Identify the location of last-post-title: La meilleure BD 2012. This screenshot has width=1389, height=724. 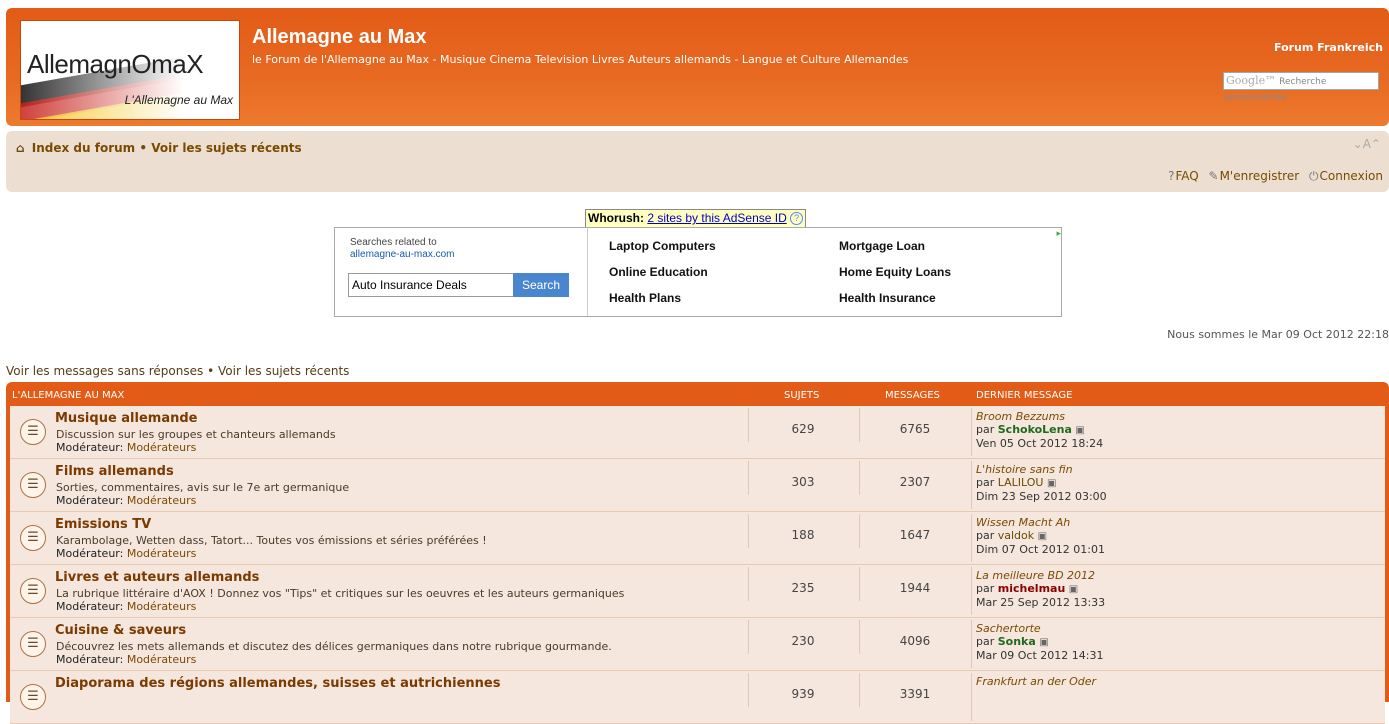
(1035, 575).